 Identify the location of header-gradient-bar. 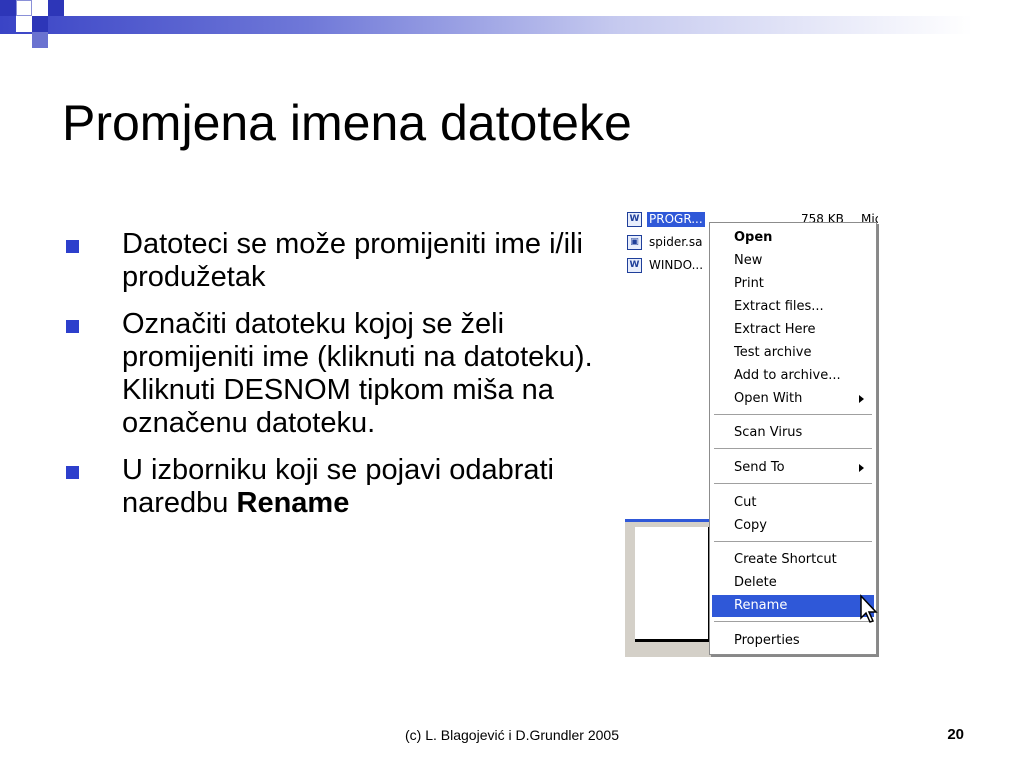
(512, 25).